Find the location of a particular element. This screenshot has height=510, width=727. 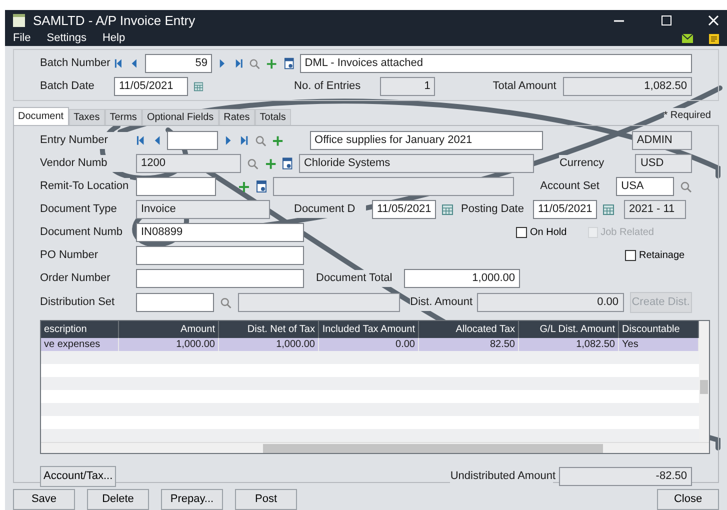

required-note: * Required is located at coordinates (687, 115).